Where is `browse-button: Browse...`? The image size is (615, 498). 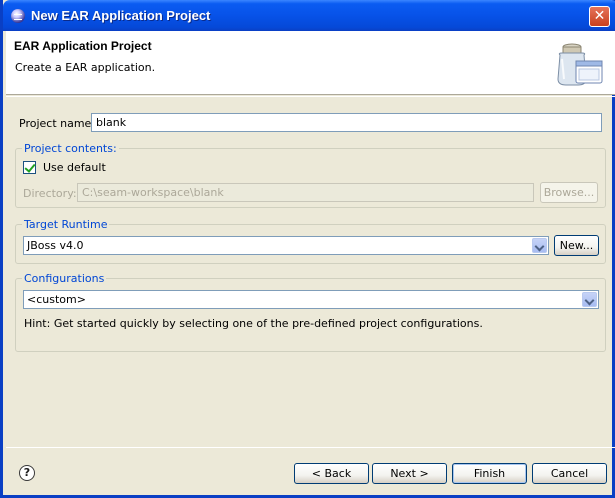 browse-button: Browse... is located at coordinates (569, 192).